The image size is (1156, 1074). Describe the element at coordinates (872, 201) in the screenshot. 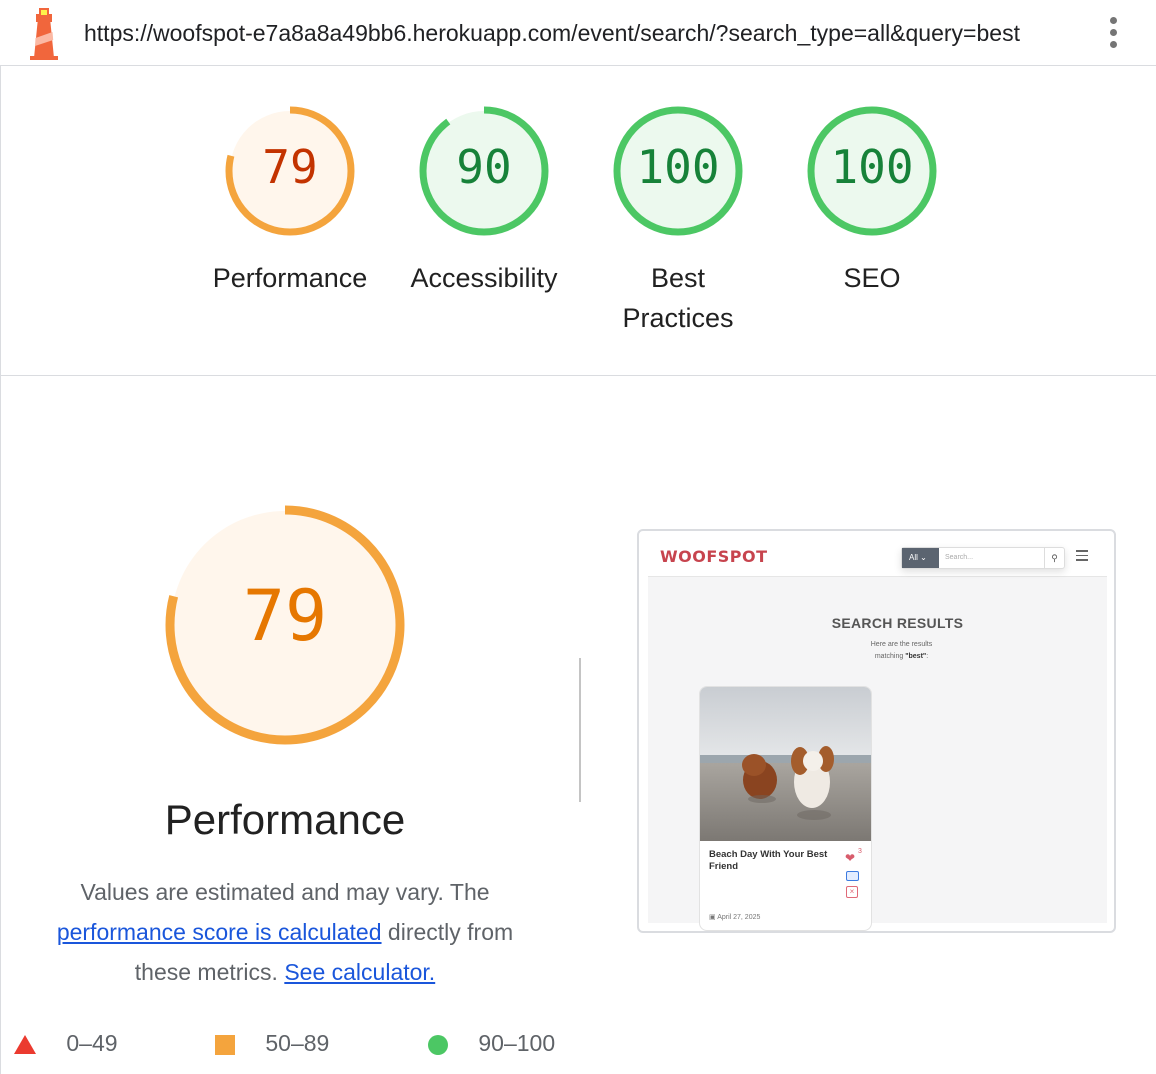

I see `gauge-seo: 100 SEO` at that location.